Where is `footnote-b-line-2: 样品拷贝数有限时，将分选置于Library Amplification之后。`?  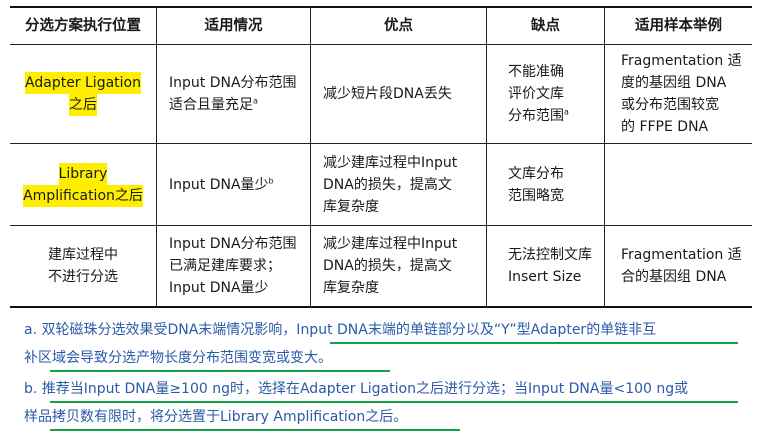
footnote-b-line-2: 样品拷贝数有限时，将分选置于Library Amplification之后。 is located at coordinates (216, 417).